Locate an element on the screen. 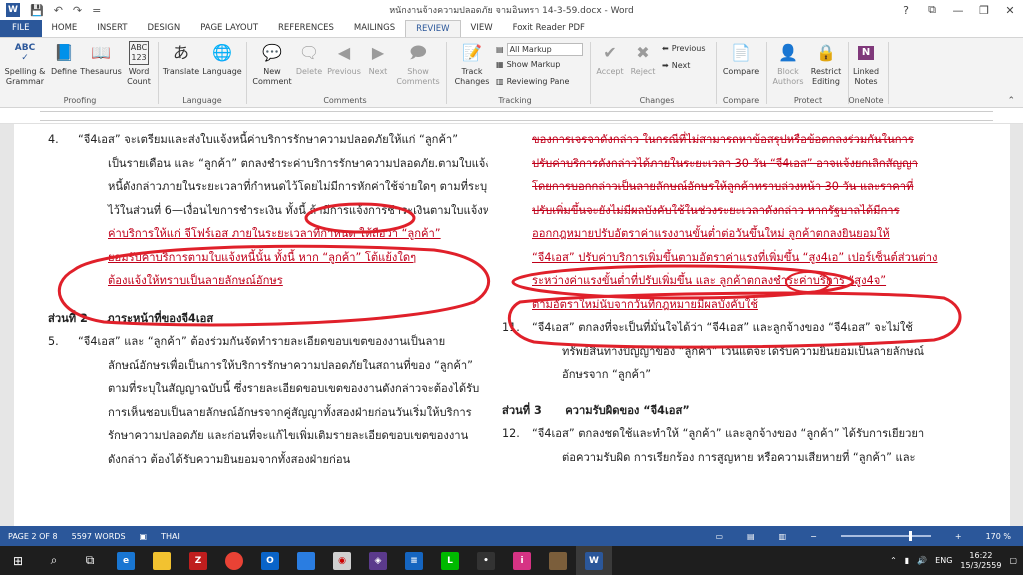  taskbar-app-purple: ◈ is located at coordinates (378, 560).